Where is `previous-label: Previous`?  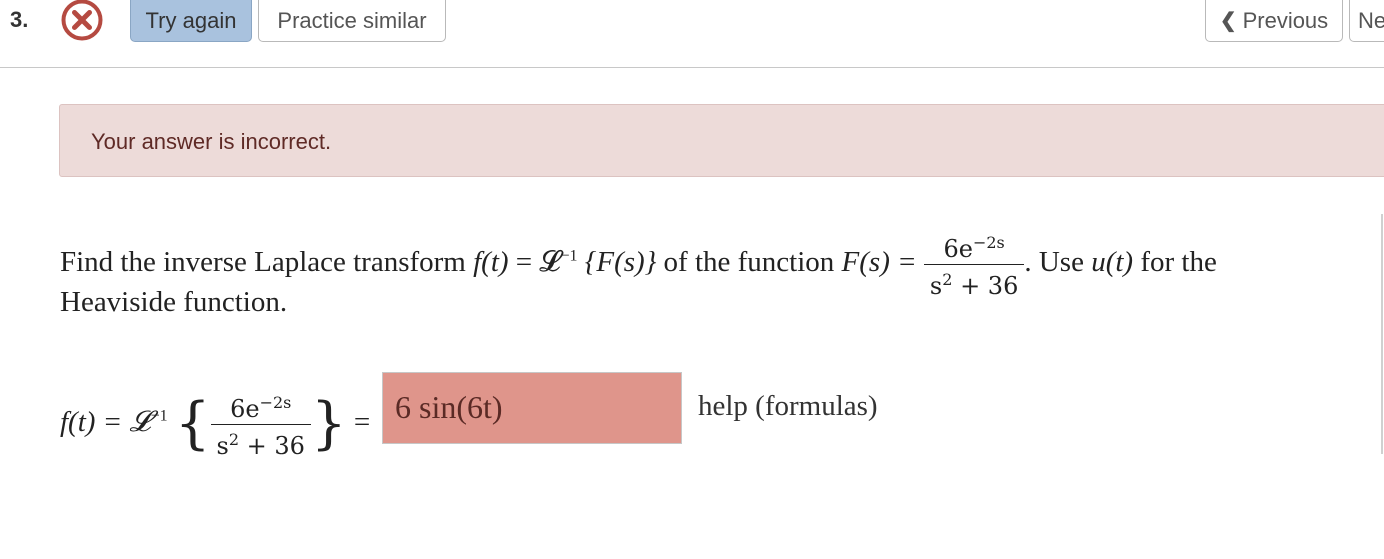
previous-label: Previous is located at coordinates (1285, 20).